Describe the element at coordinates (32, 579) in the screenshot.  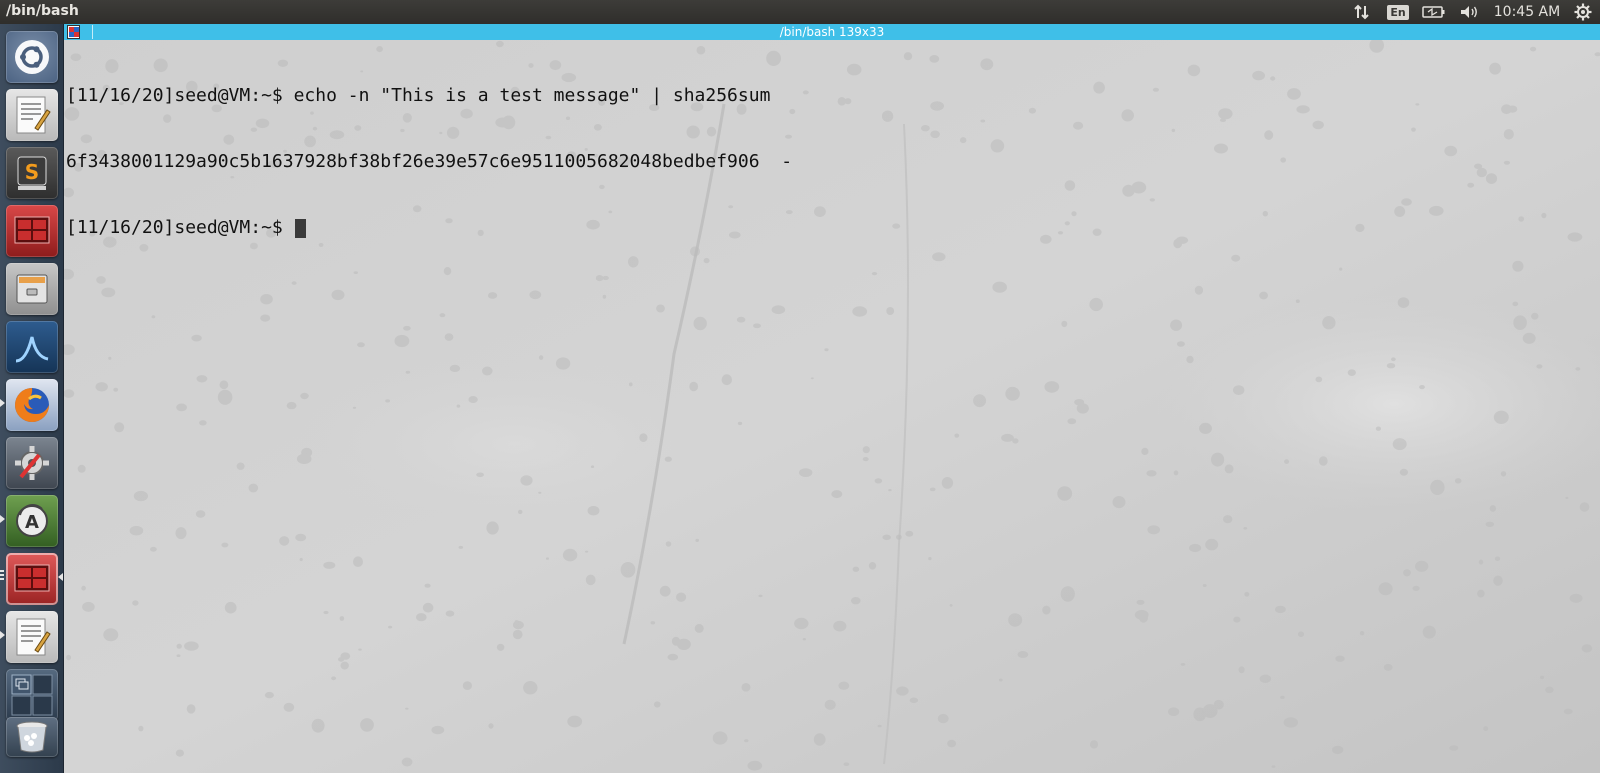
I see `terminal-active-icon` at that location.